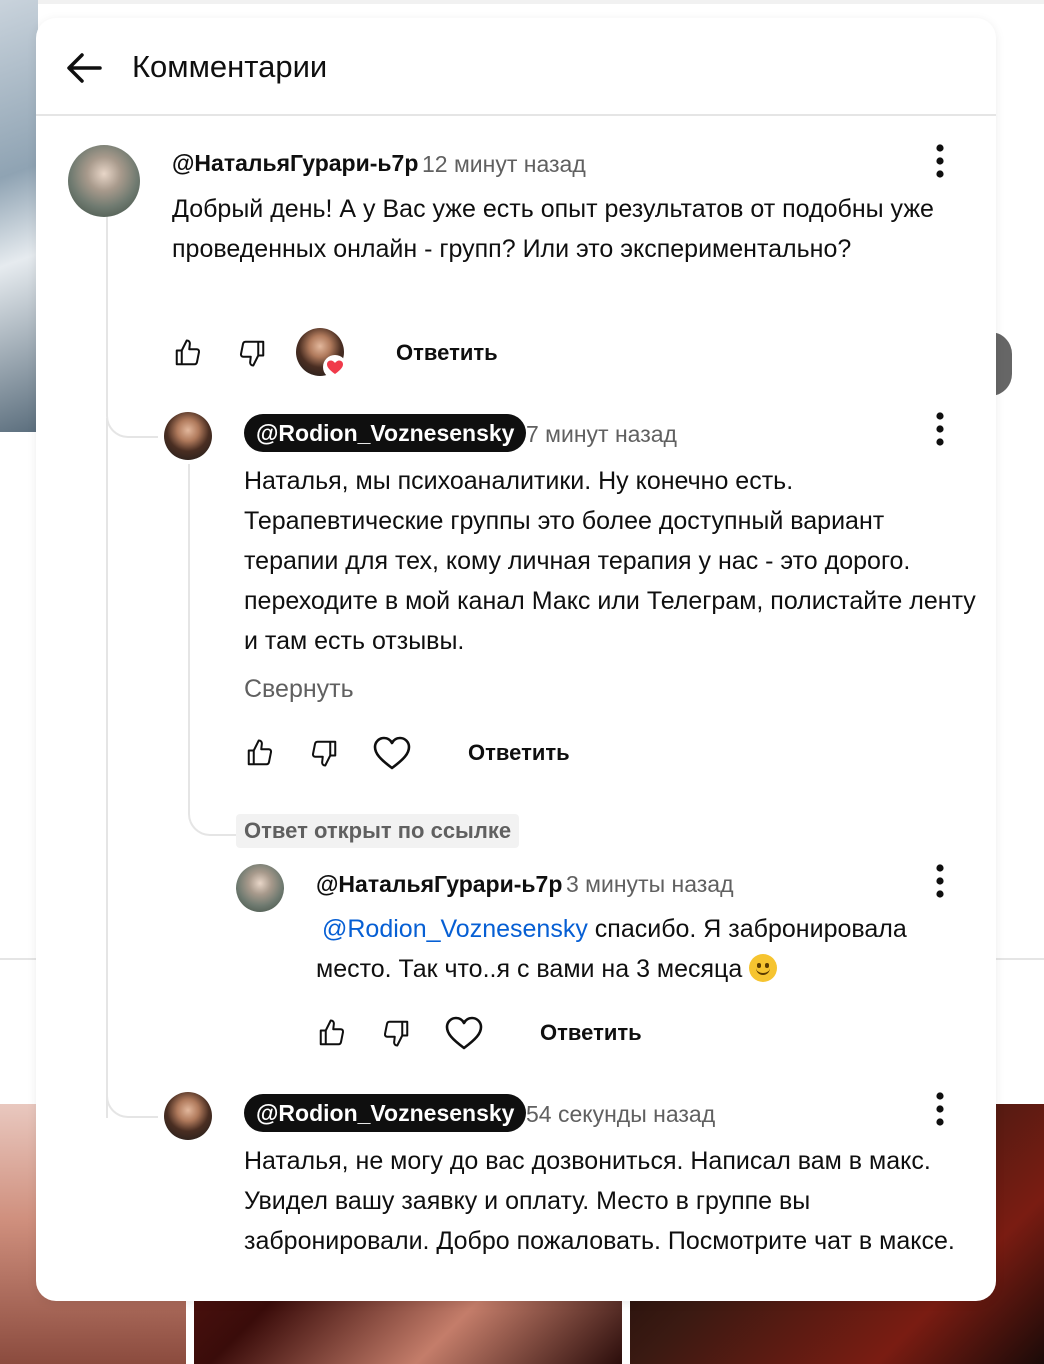  What do you see at coordinates (650, 884) in the screenshot?
I see `comment-time: 3 минуты назад` at bounding box center [650, 884].